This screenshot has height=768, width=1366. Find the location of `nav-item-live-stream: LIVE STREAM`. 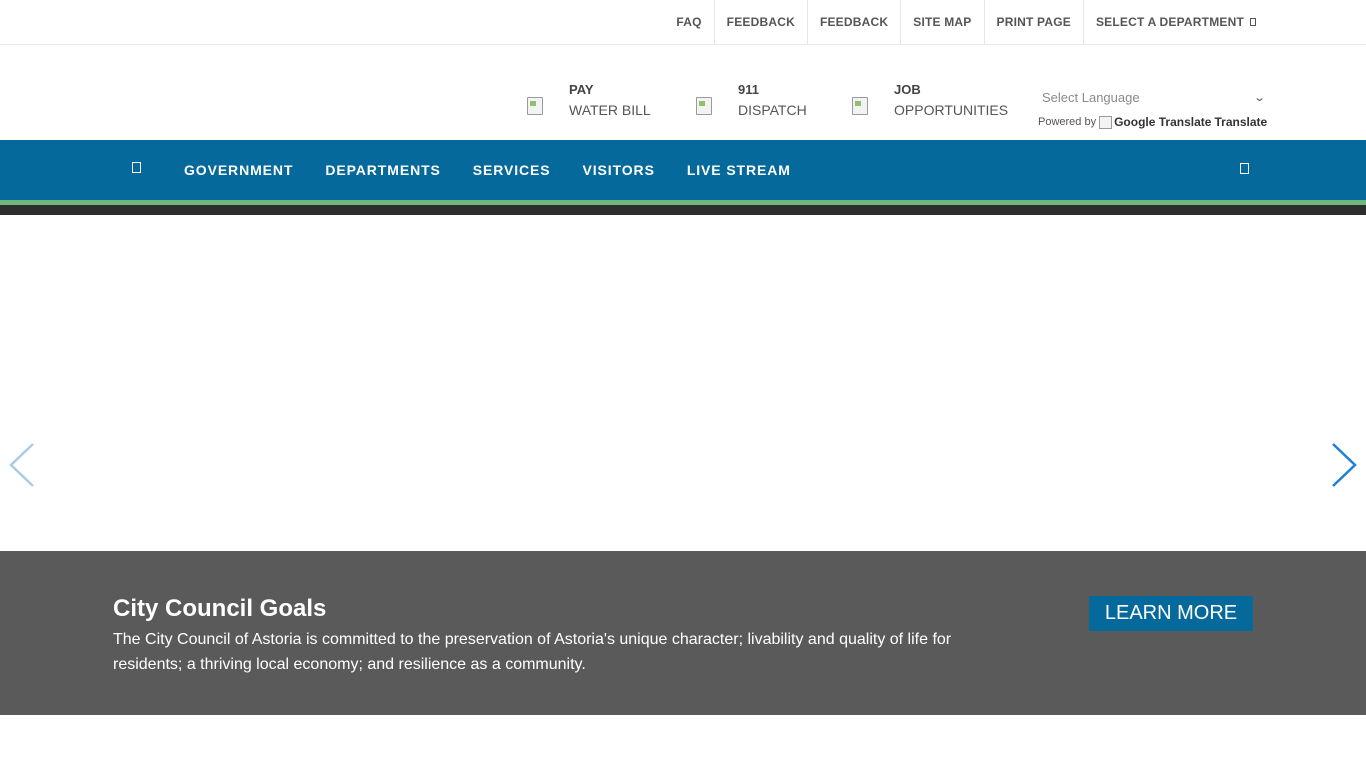

nav-item-live-stream: LIVE STREAM is located at coordinates (739, 170).